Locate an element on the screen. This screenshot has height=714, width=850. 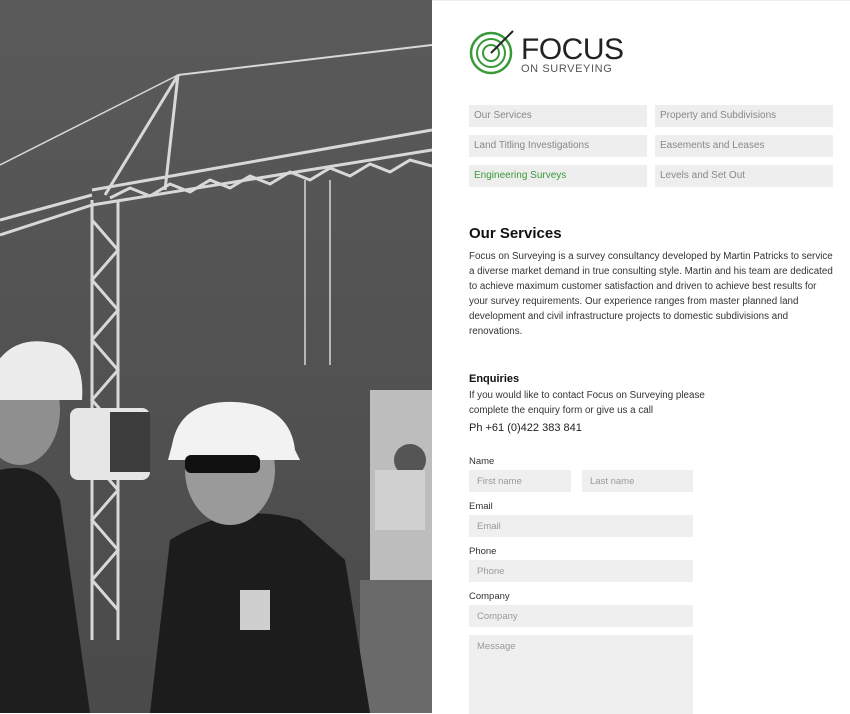
message-textarea is located at coordinates (581, 674).